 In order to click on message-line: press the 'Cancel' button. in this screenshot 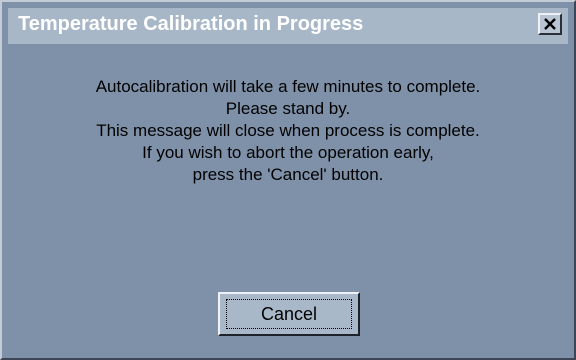, I will do `click(288, 174)`.